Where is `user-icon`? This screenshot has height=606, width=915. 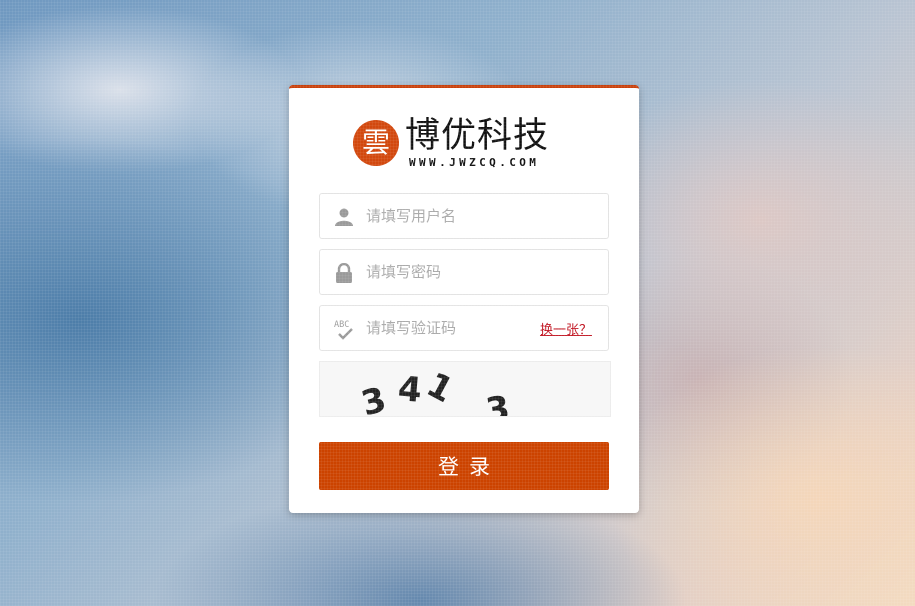 user-icon is located at coordinates (344, 217).